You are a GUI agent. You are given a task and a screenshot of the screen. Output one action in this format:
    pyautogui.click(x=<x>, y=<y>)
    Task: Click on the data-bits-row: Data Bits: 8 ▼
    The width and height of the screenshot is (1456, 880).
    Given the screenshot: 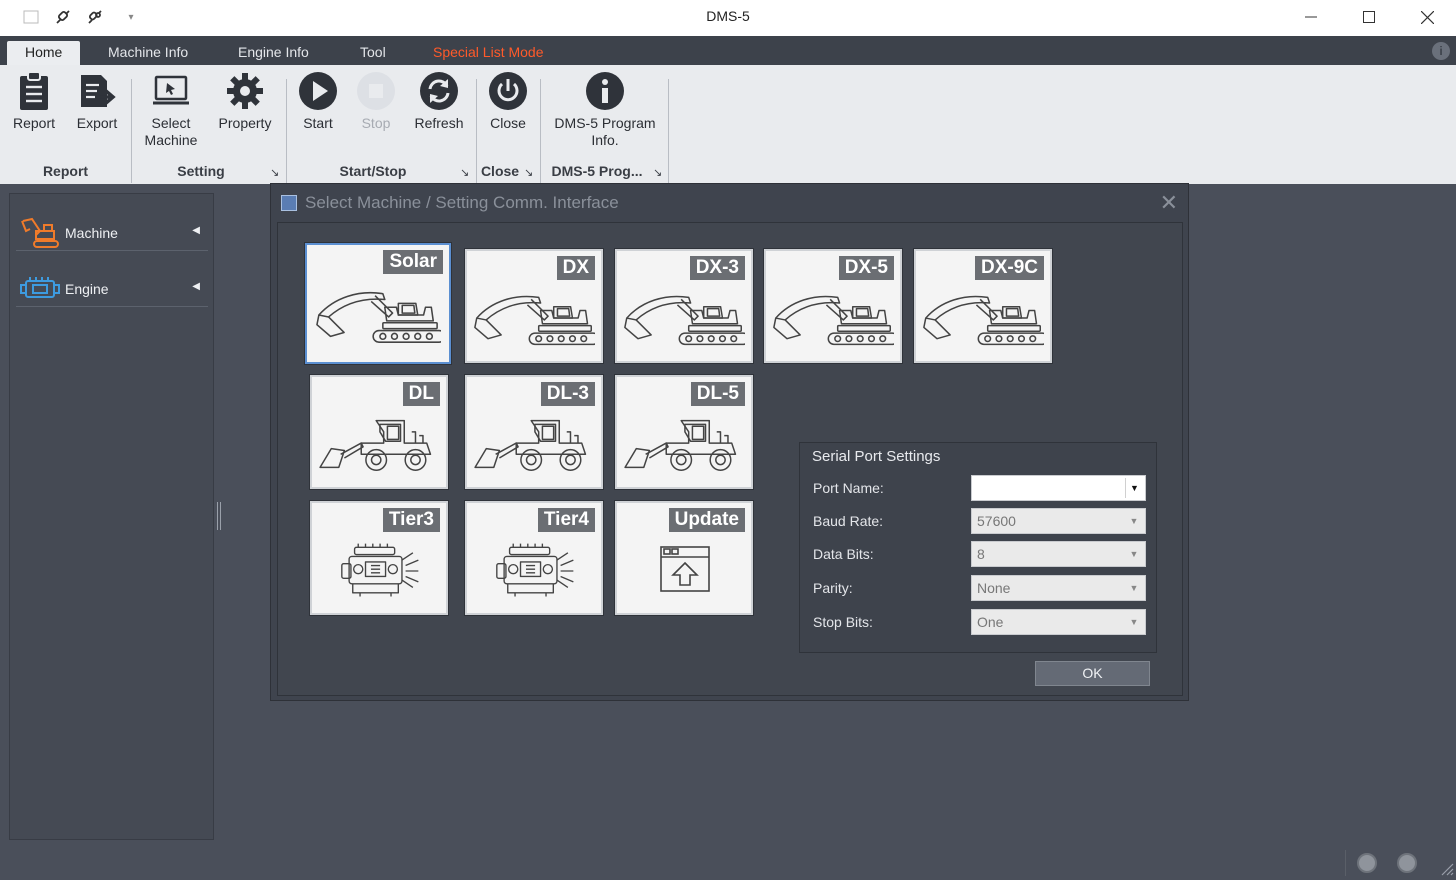 What is the action you would take?
    pyautogui.click(x=983, y=554)
    